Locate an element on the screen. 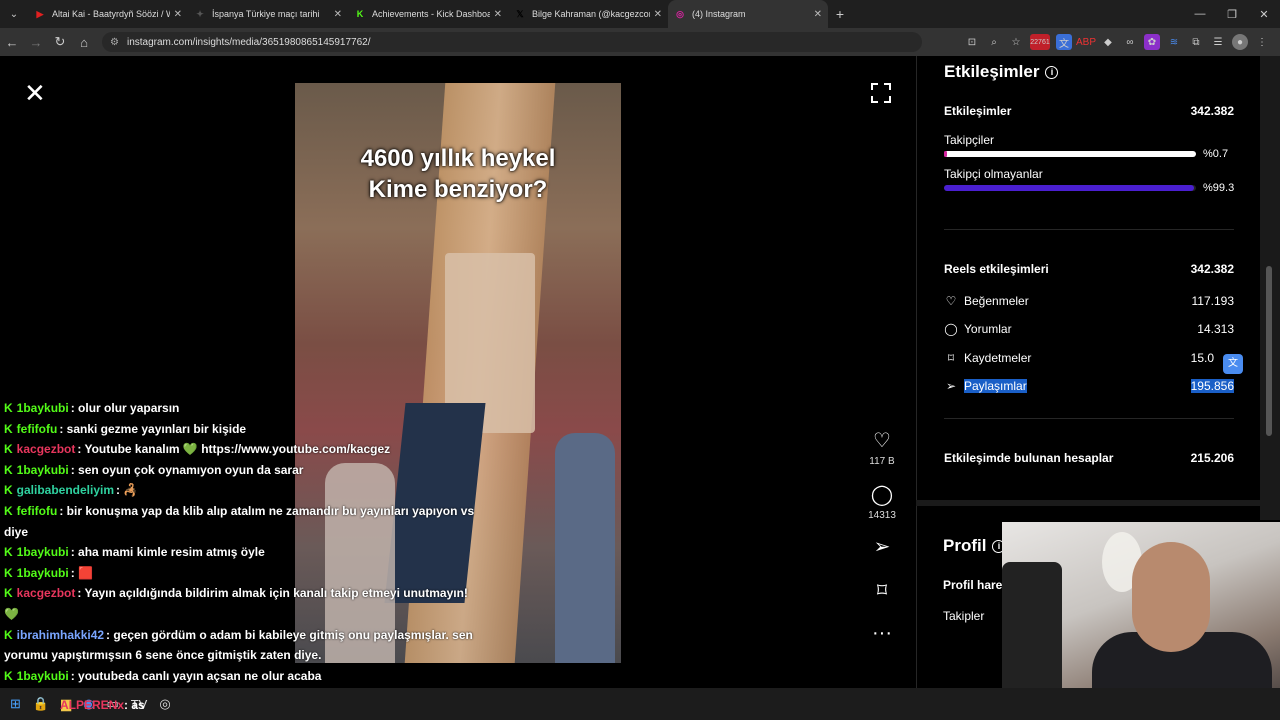  chat-message: K 1baykubi: olur olur yaparsın is located at coordinates (244, 408).